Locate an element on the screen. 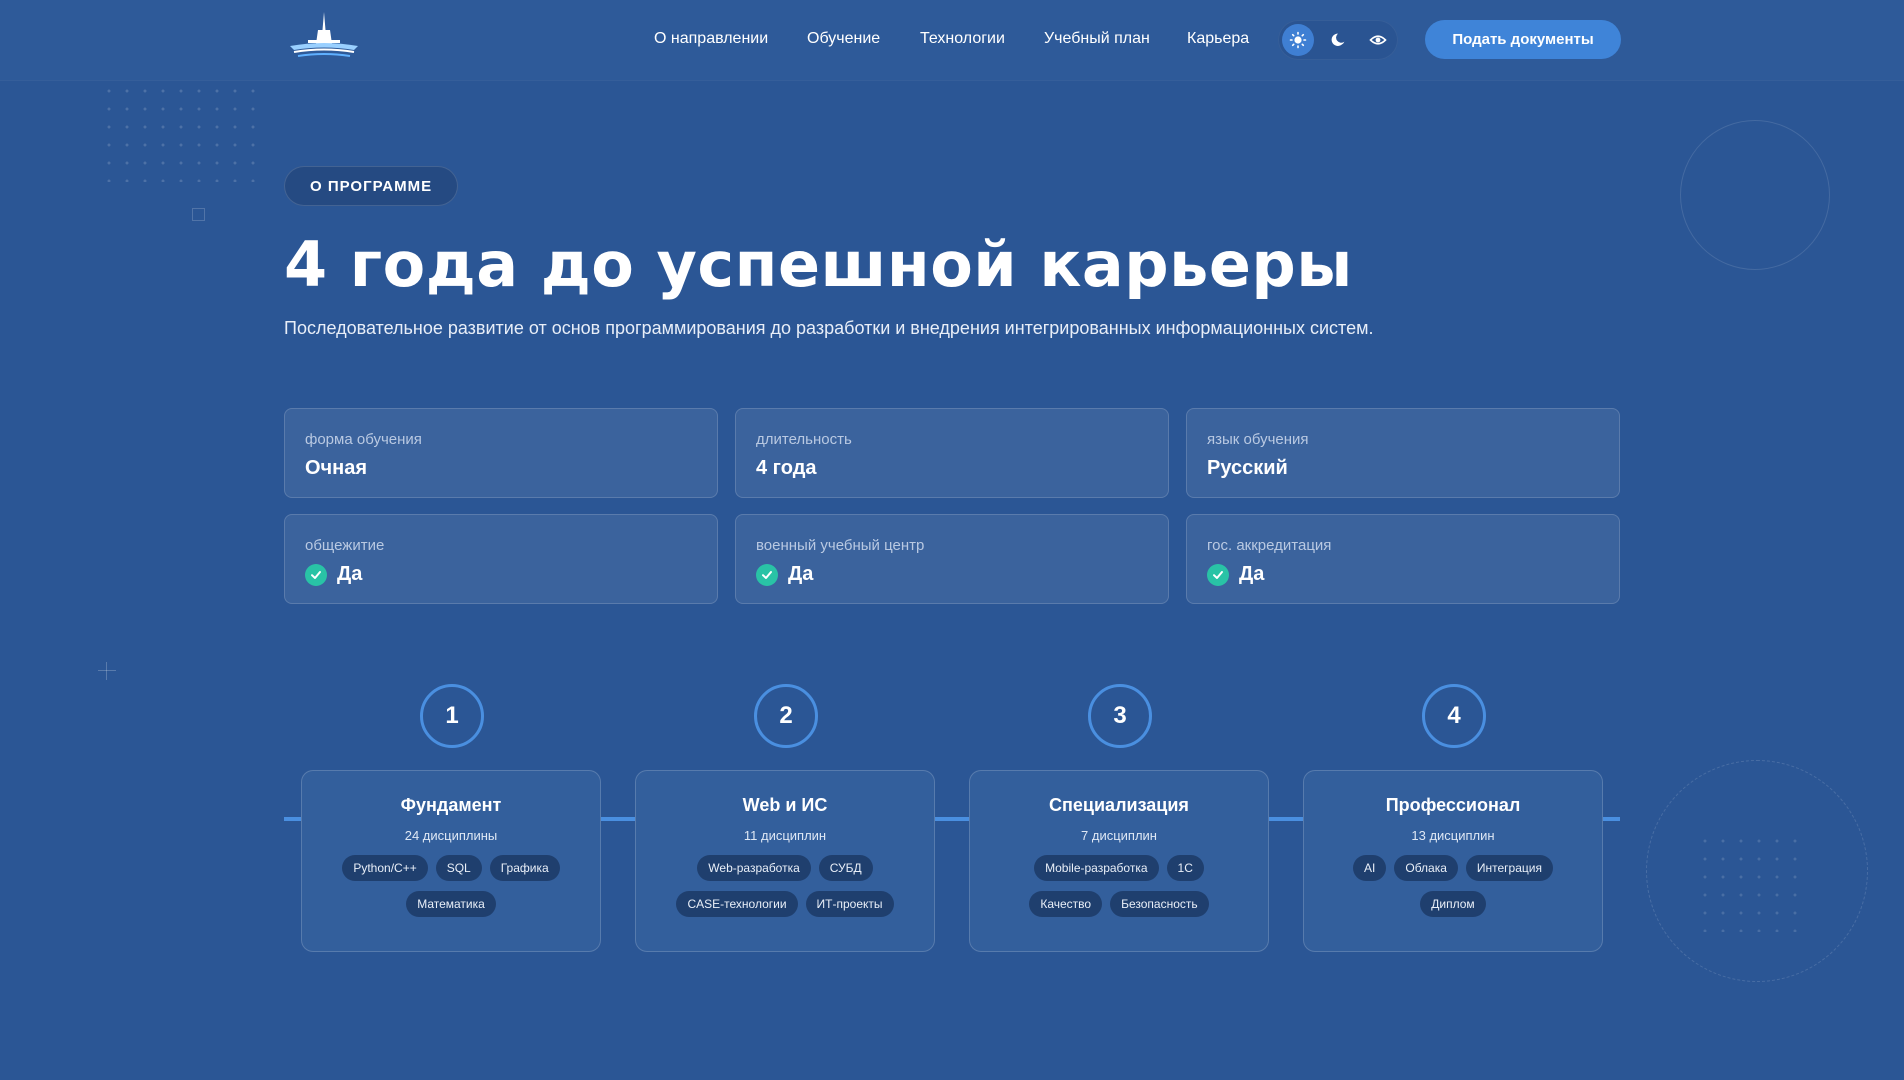 The height and width of the screenshot is (1080, 1904). info-card-dormitory: общежитие Да is located at coordinates (501, 559).